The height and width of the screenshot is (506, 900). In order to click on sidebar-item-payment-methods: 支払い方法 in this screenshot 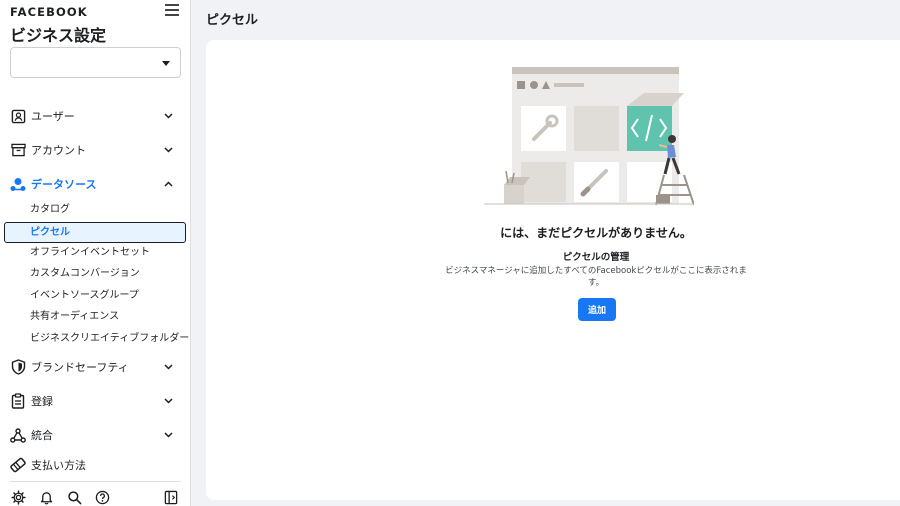, I will do `click(95, 465)`.